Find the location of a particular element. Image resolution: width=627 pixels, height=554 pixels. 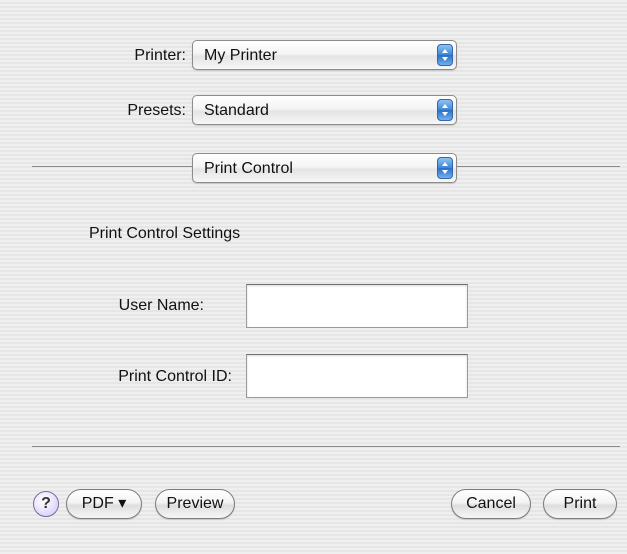

presets-popup: Standard is located at coordinates (324, 110).